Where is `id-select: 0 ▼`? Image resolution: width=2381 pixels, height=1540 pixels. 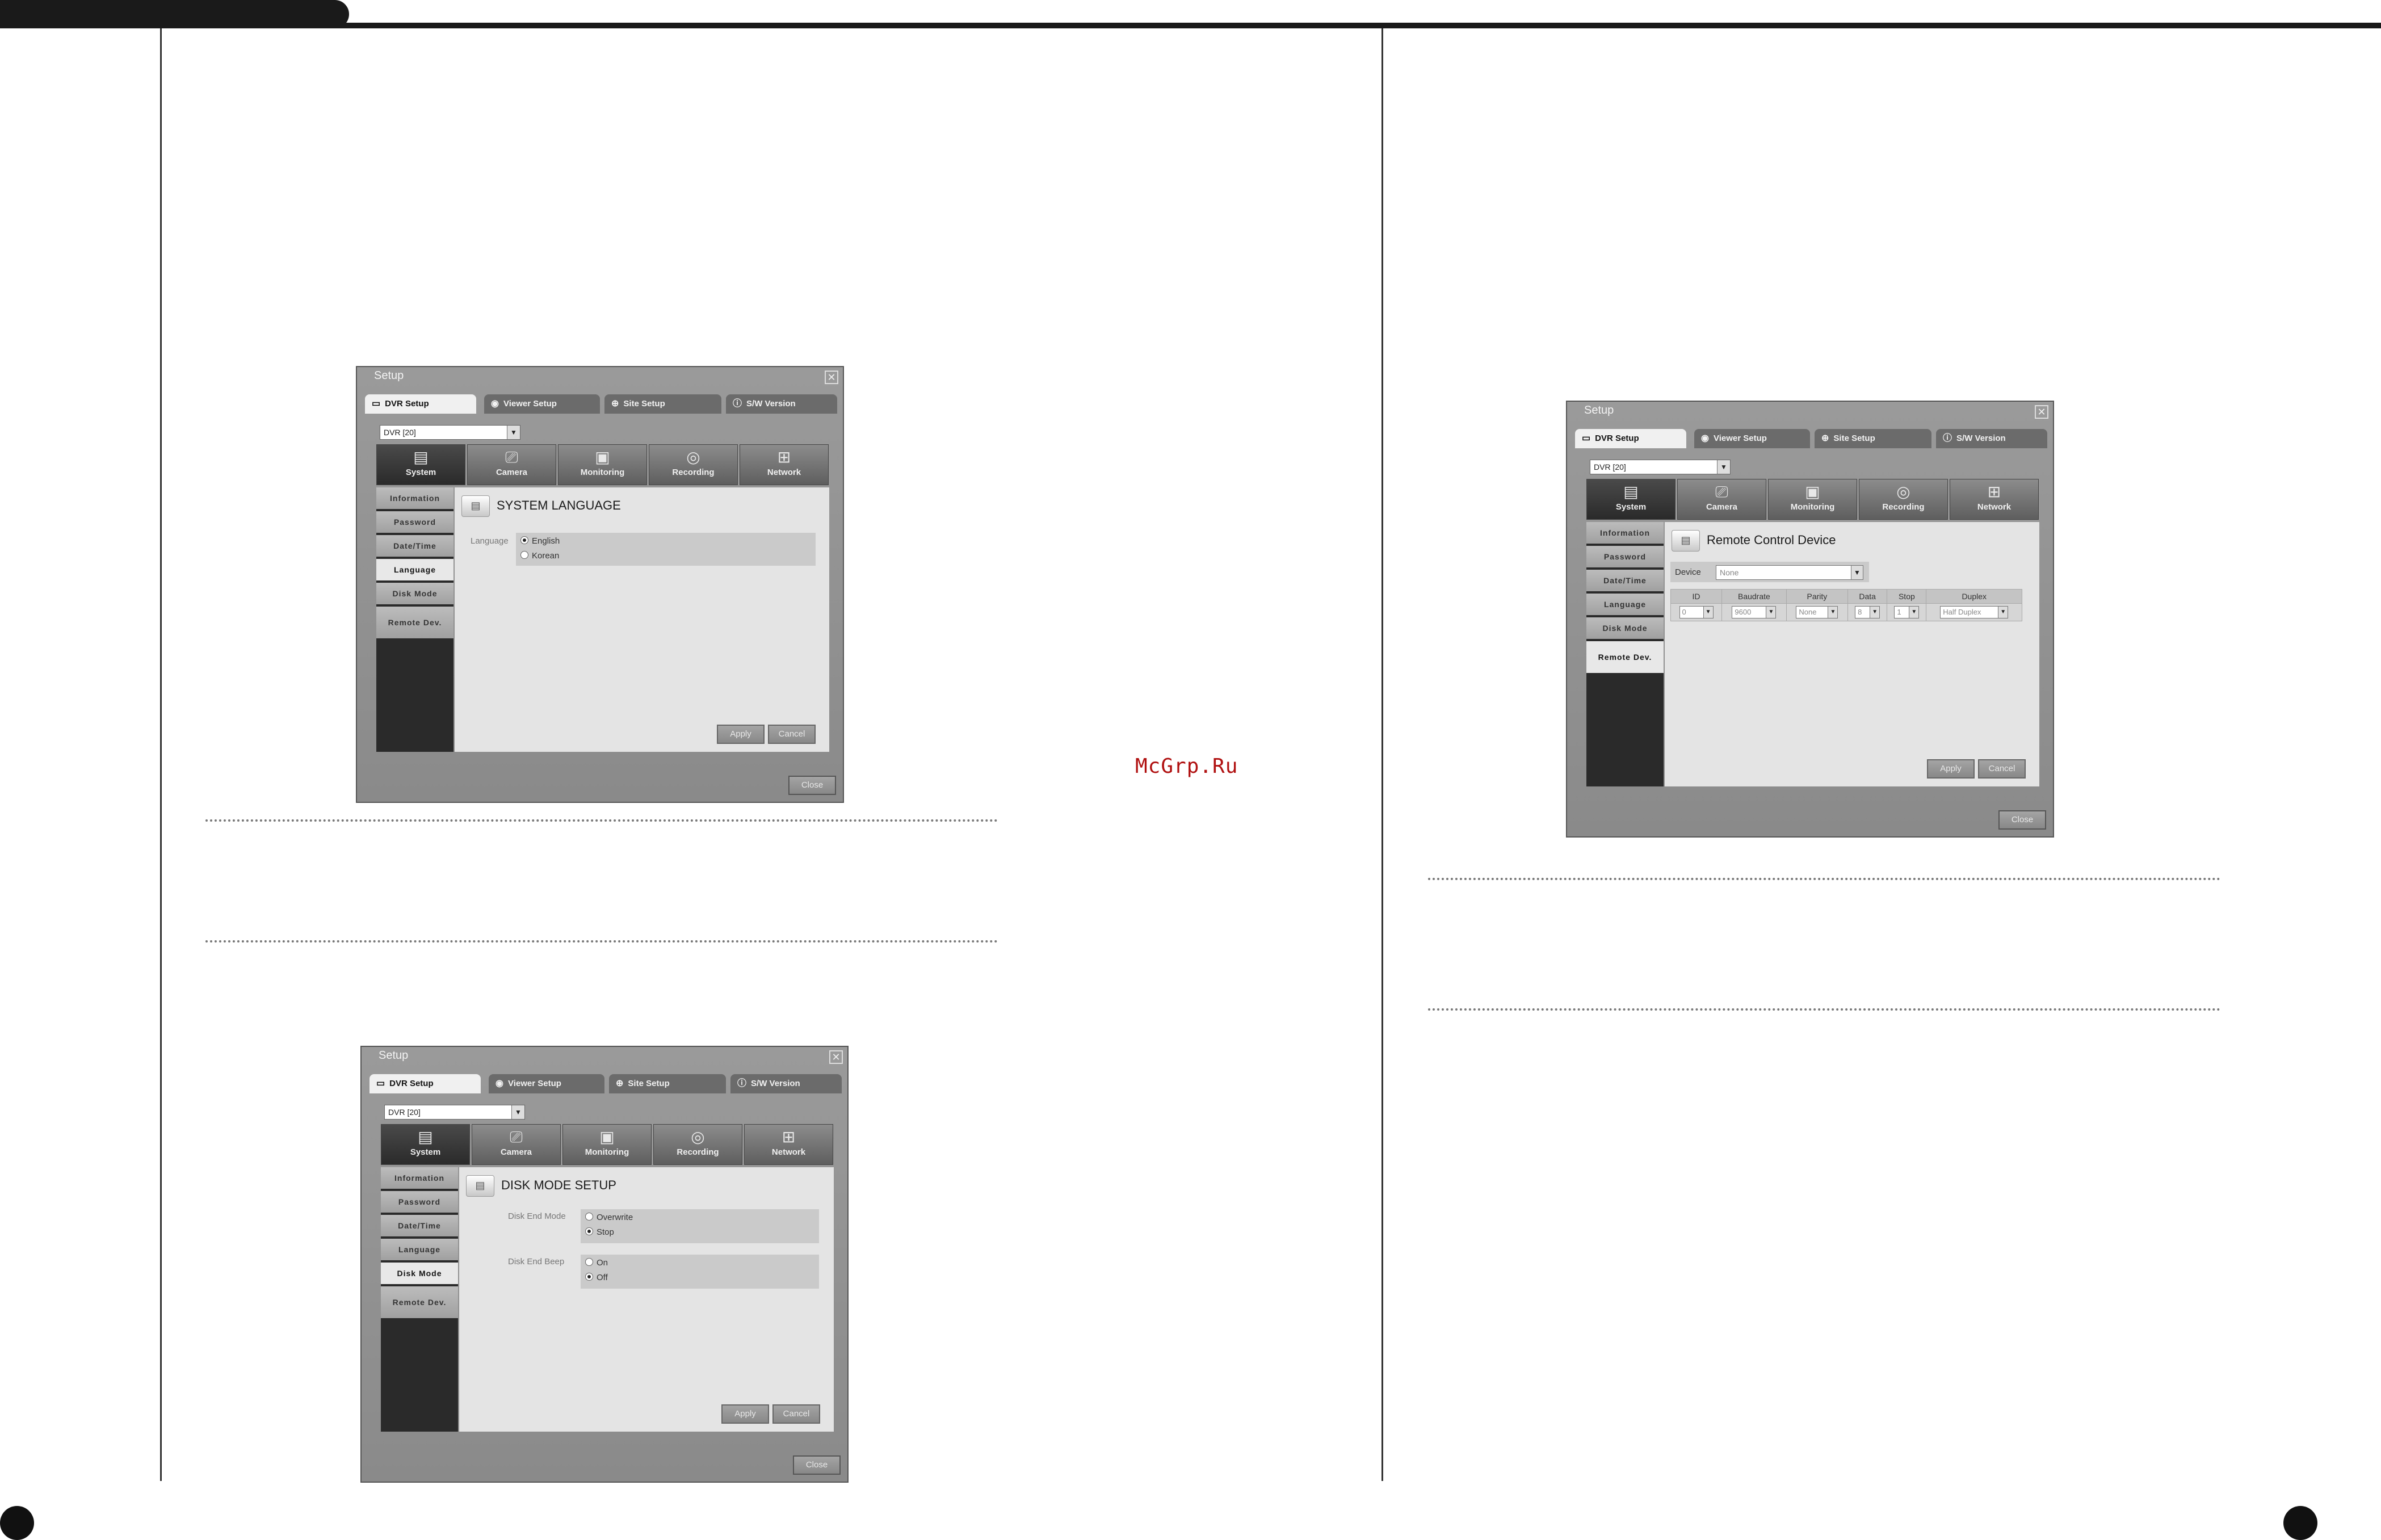
id-select: 0 ▼ is located at coordinates (1696, 612).